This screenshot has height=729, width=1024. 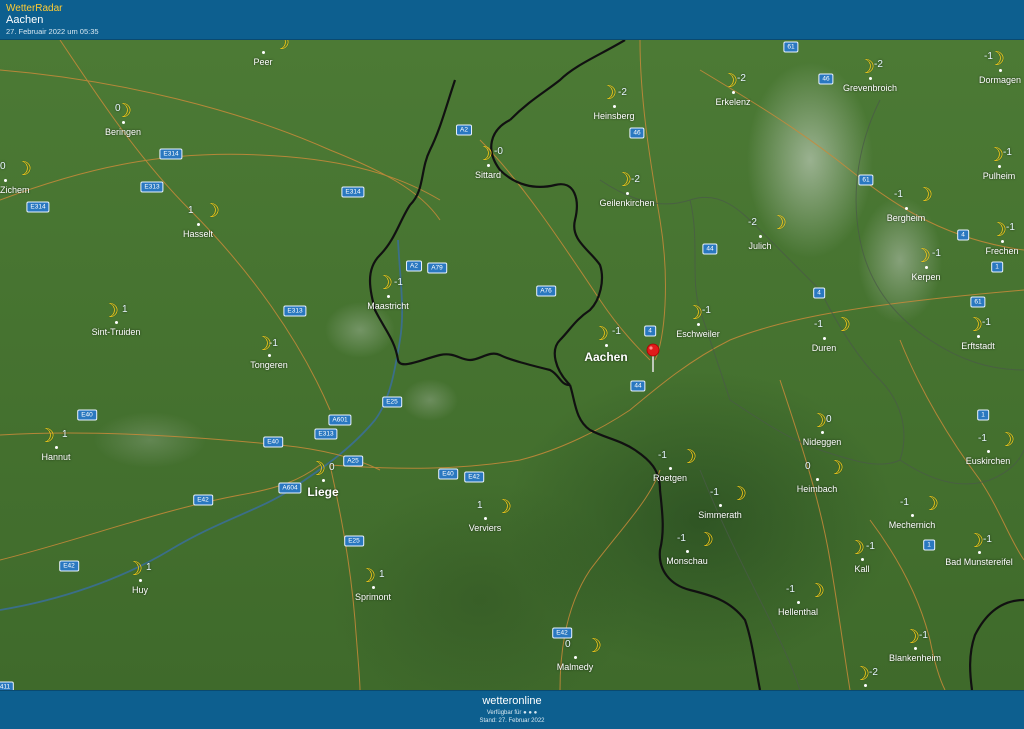 I want to click on place-name: Erftstadt, so click(x=978, y=346).